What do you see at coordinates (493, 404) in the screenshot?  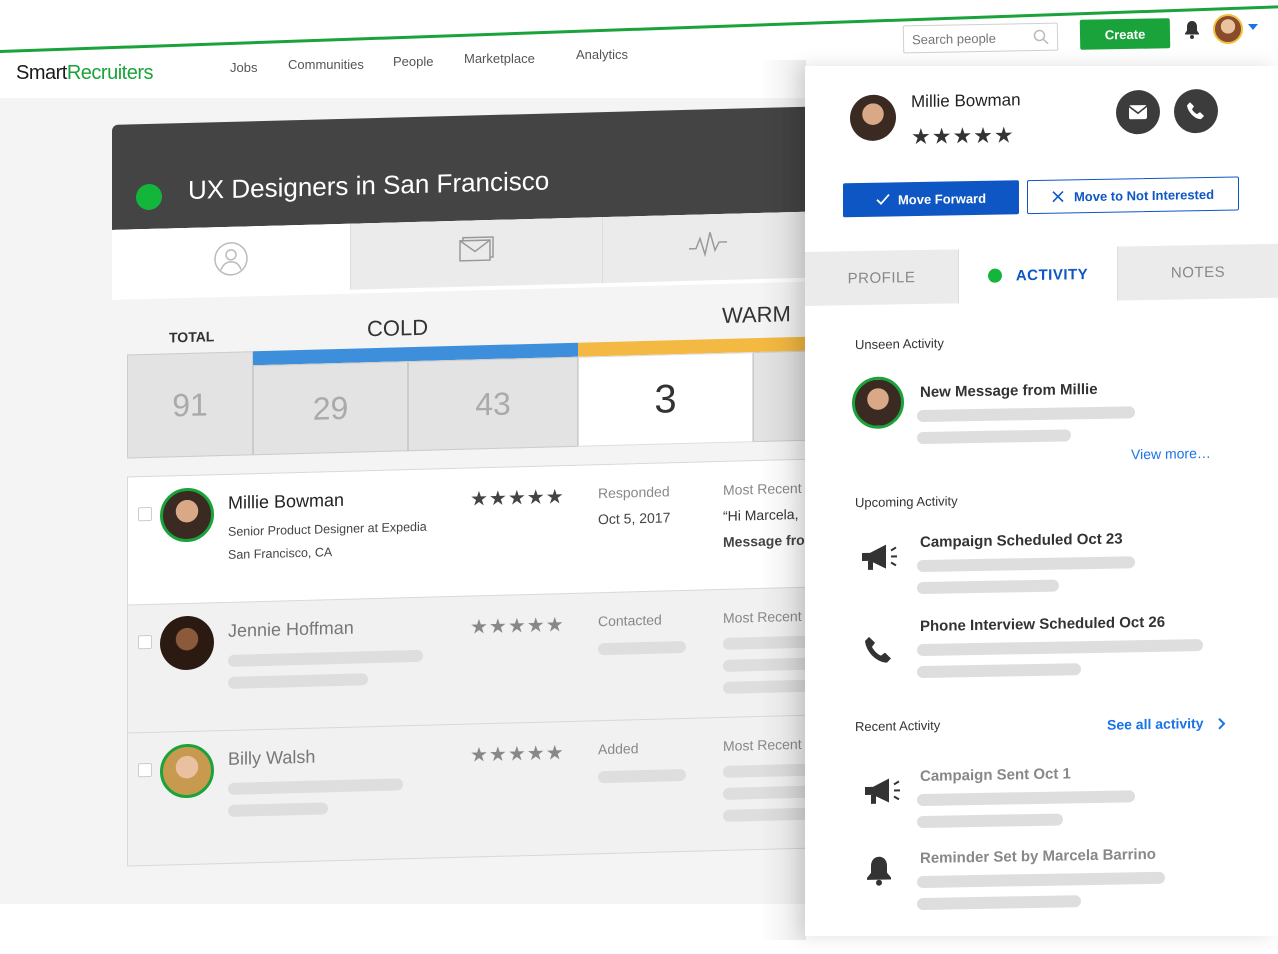 I see `stage-count-cold-2: 43` at bounding box center [493, 404].